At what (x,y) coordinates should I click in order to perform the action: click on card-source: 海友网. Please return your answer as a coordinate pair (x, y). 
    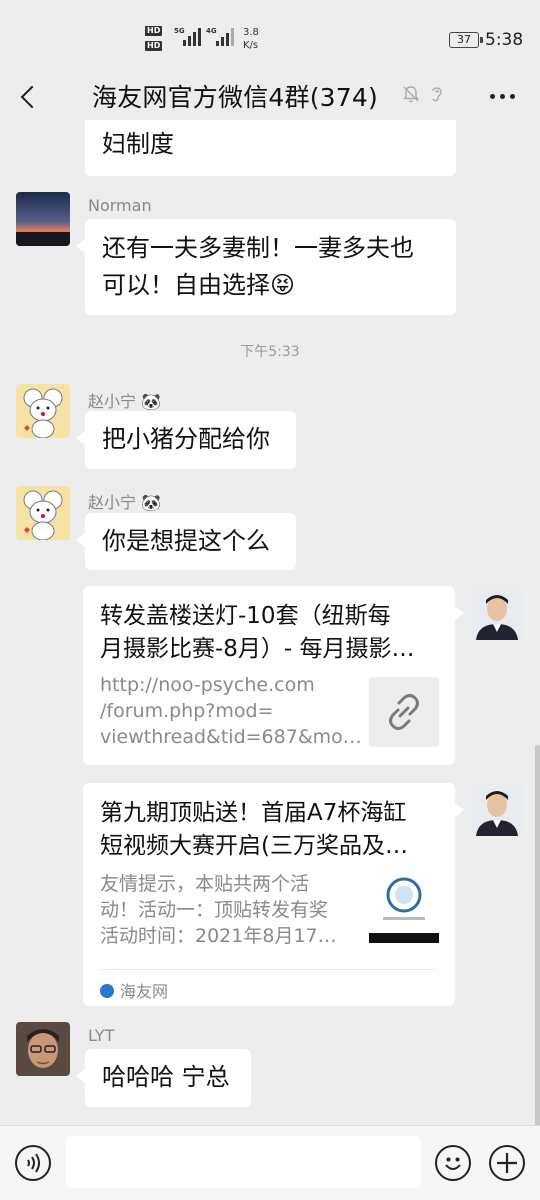
    Looking at the image, I should click on (134, 990).